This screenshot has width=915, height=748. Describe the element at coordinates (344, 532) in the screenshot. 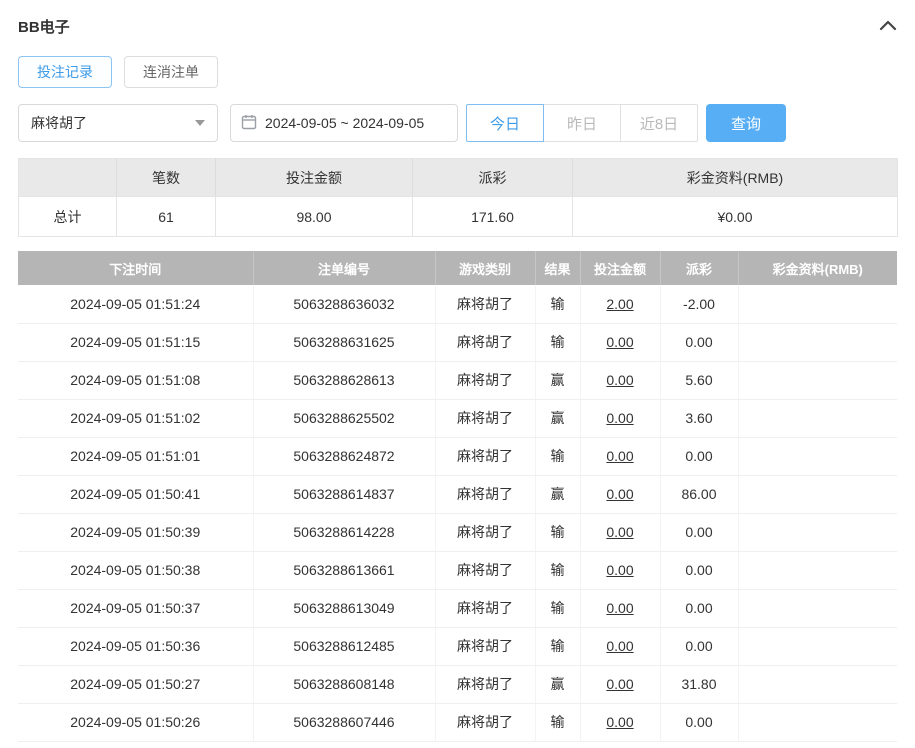

I see `cell-order-id: 5063288614228` at that location.